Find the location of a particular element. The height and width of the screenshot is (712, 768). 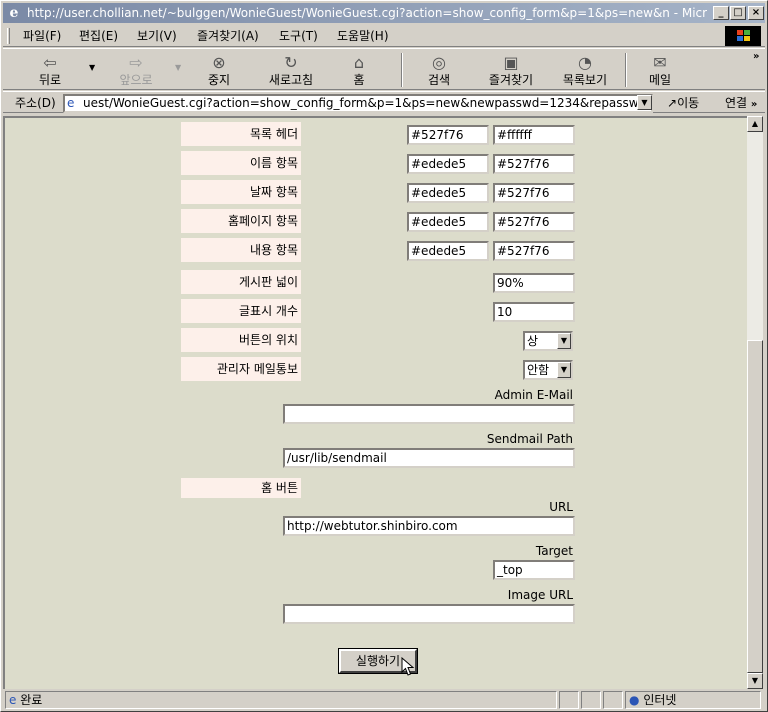

target-caption: Target is located at coordinates (554, 551).